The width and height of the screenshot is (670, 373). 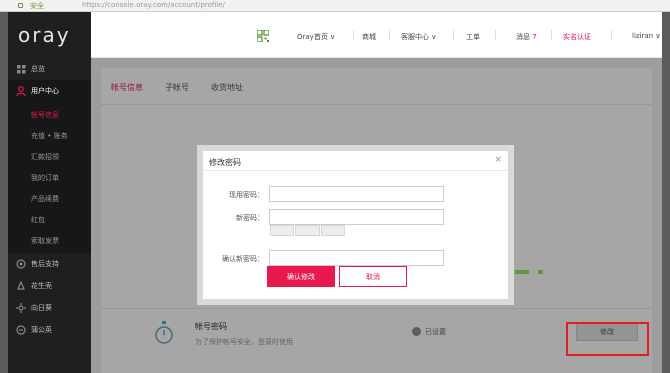 What do you see at coordinates (37, 6) in the screenshot?
I see `secure-label: 安全` at bounding box center [37, 6].